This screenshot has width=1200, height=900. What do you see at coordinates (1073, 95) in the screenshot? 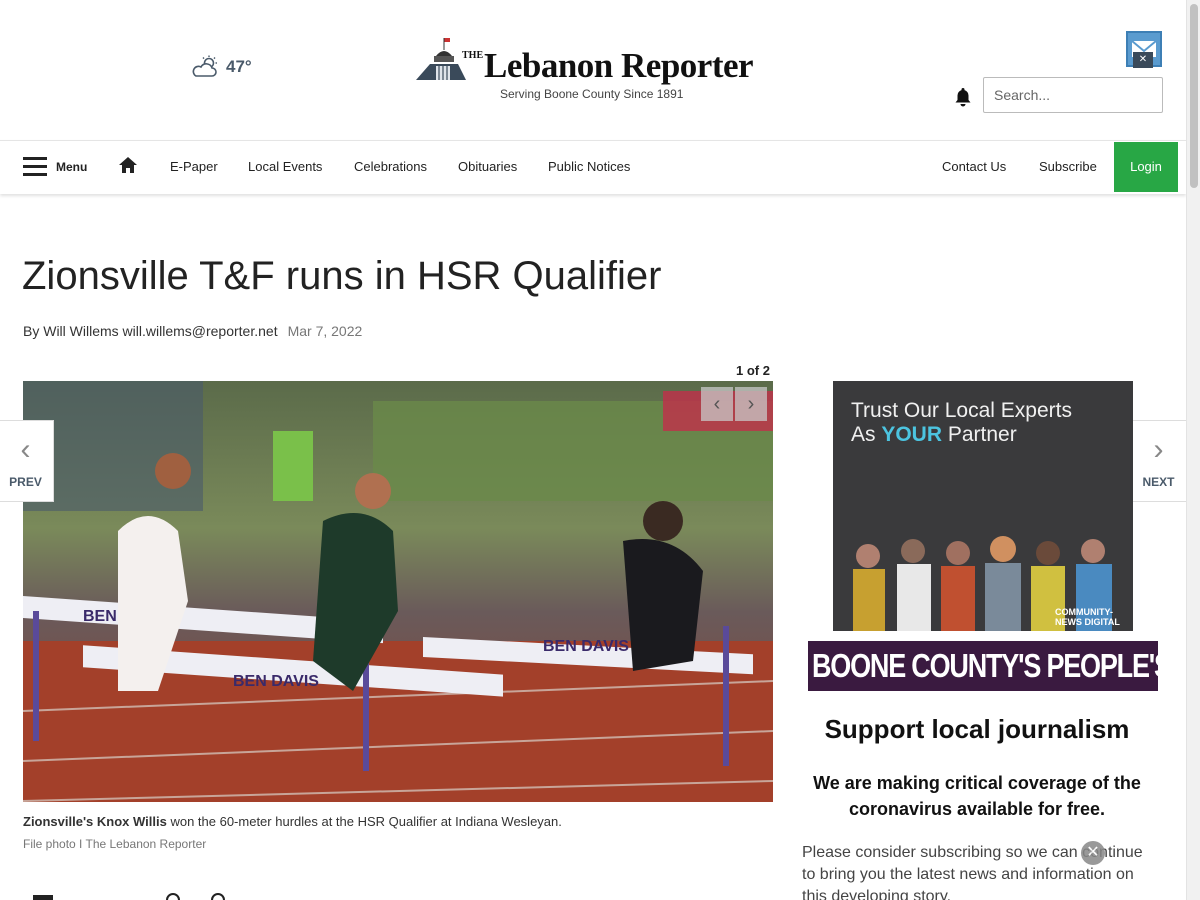
I see `search-input` at bounding box center [1073, 95].